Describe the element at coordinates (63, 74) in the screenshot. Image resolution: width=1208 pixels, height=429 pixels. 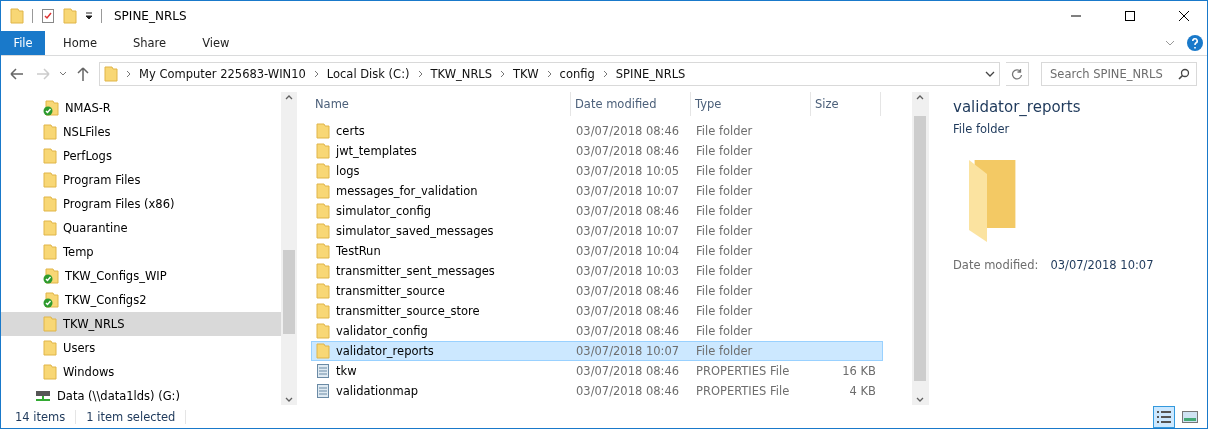
I see `recent-caret-icon` at that location.